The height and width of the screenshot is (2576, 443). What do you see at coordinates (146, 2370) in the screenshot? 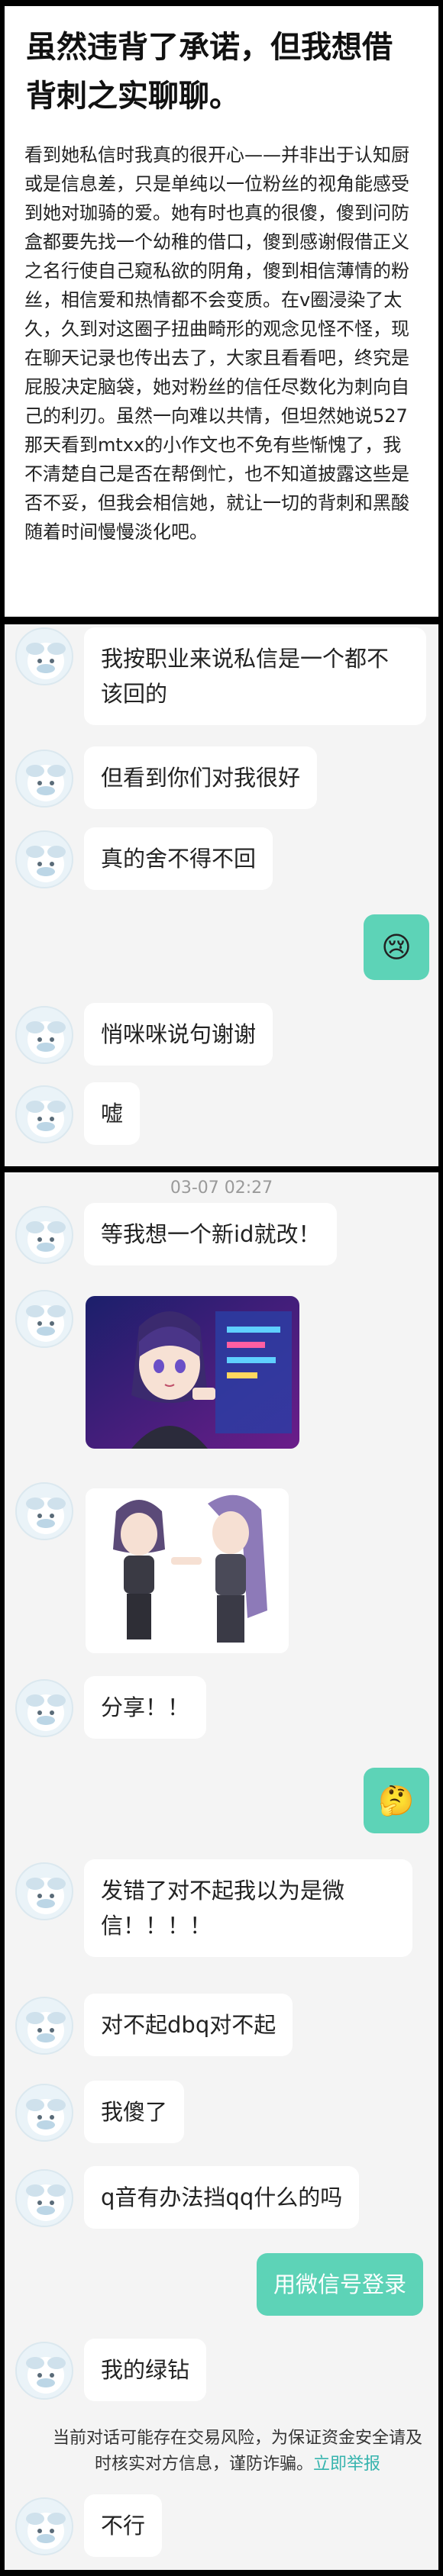
I see `message-bubble: 我的绿钻` at bounding box center [146, 2370].